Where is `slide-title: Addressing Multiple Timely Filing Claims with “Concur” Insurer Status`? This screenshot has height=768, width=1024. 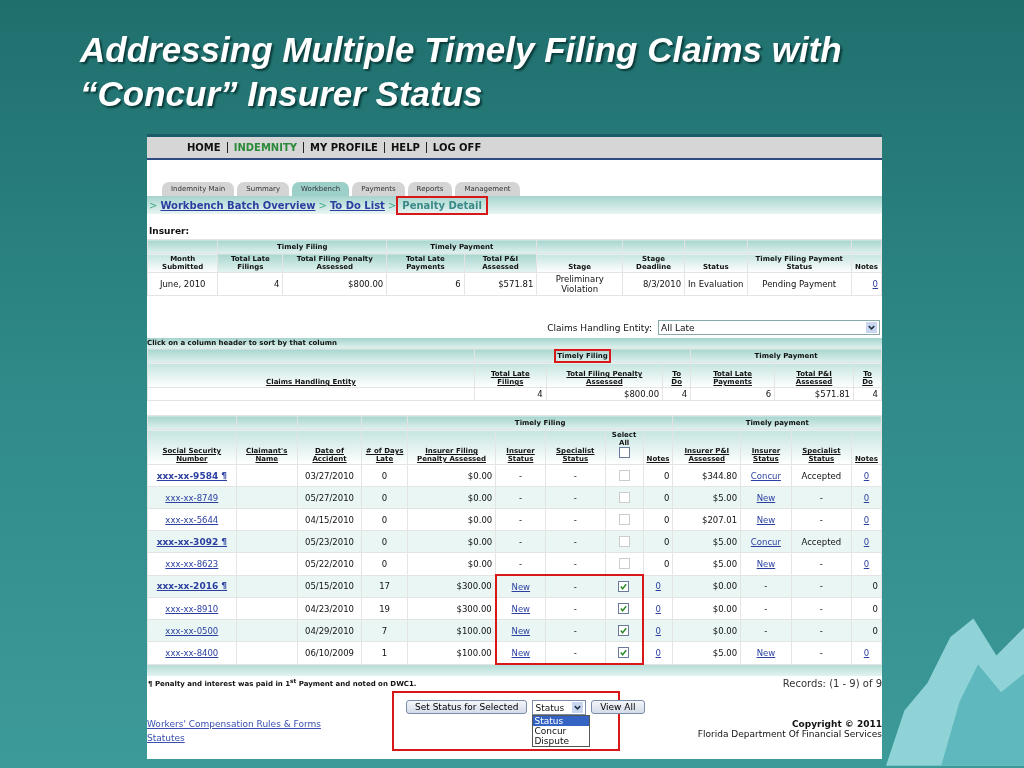 slide-title: Addressing Multiple Timely Filing Claims with “Concur” Insurer Status is located at coordinates (461, 72).